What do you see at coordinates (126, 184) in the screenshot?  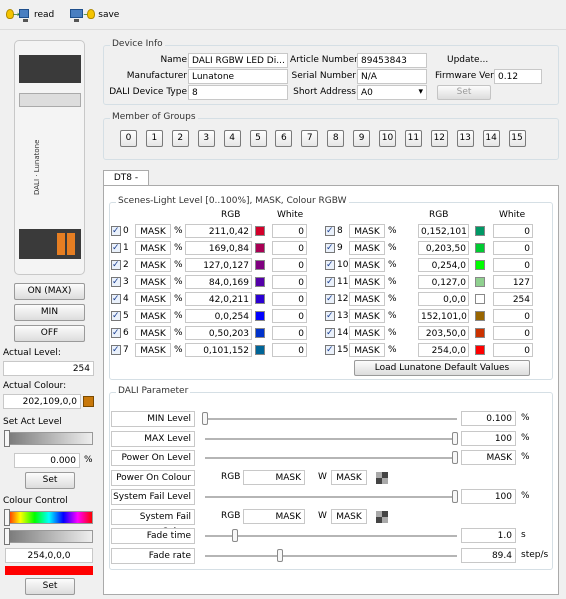 I see `tab-dt8-rgbw: DT8 - RGBW` at bounding box center [126, 184].